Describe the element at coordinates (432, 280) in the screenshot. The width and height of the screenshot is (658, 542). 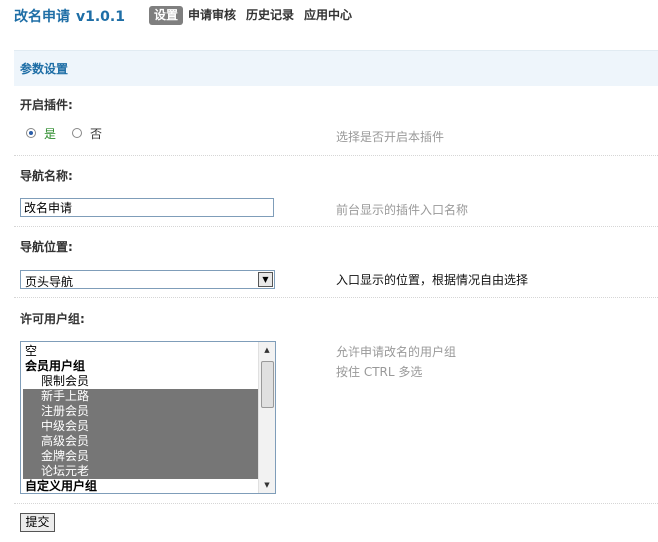
I see `nav-position-hint: 入口显示的位置，根据情况自由选择` at that location.